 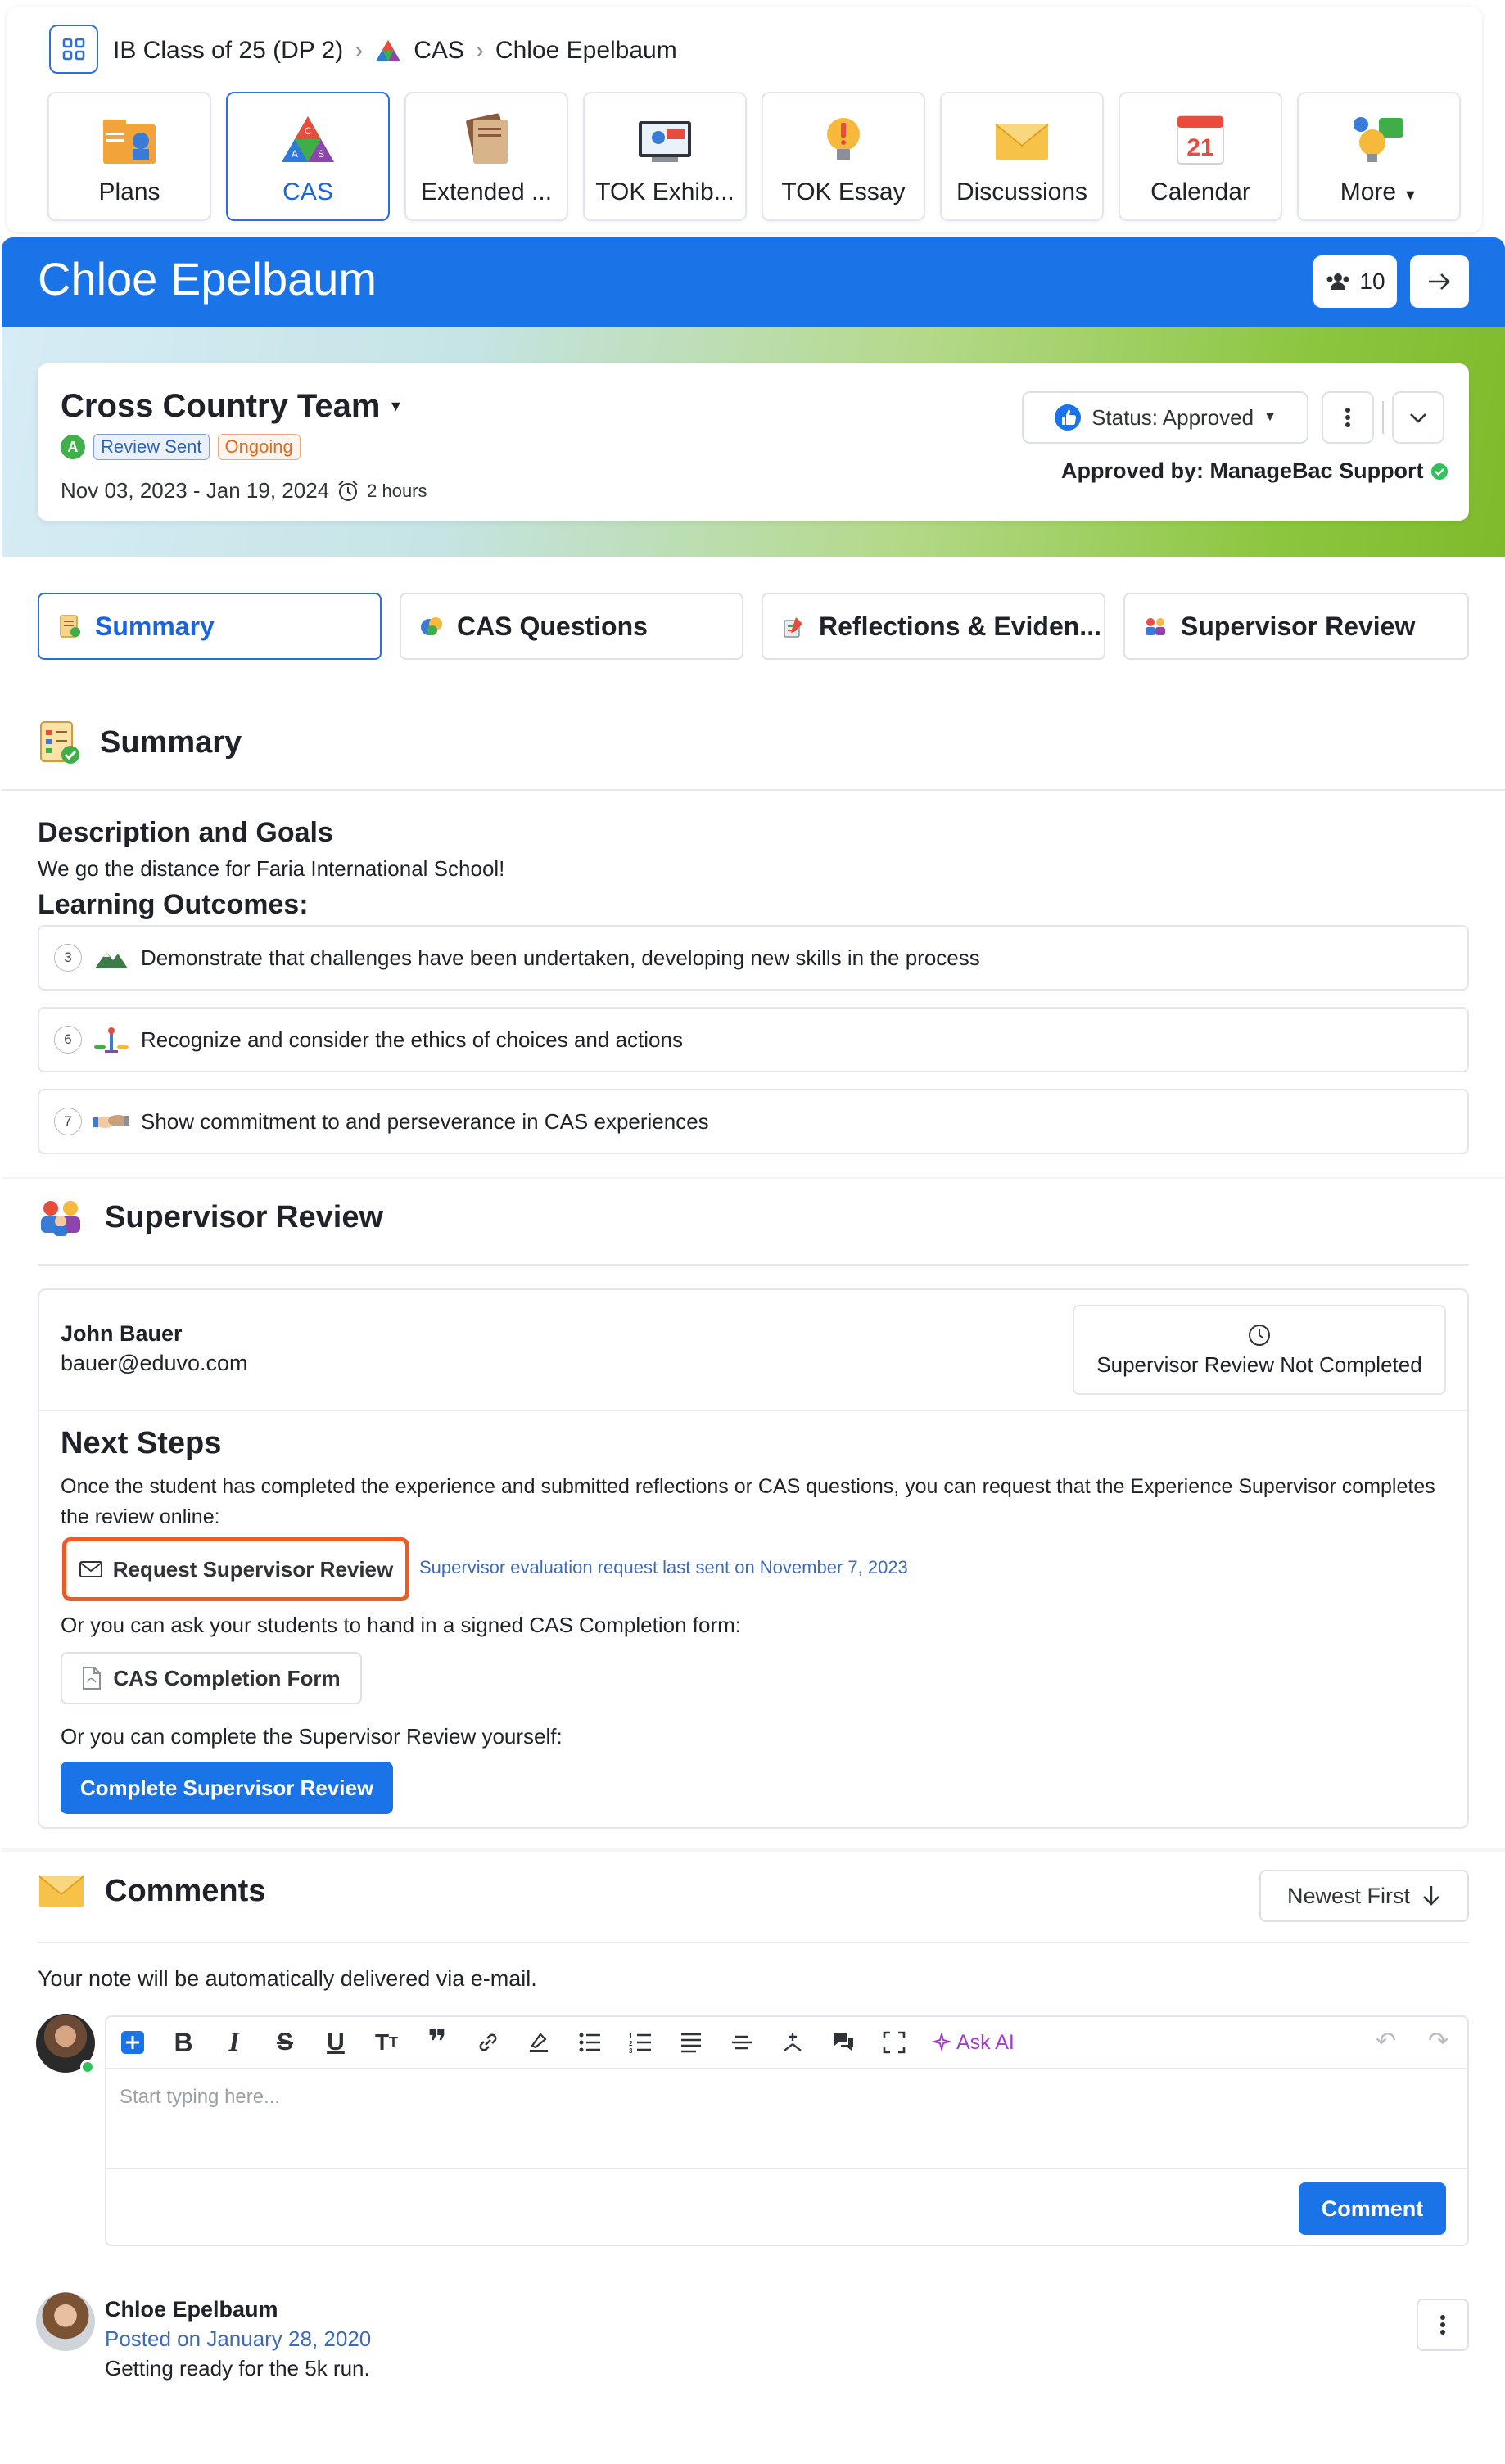 I want to click on comment-bubbles-icon, so click(x=843, y=2042).